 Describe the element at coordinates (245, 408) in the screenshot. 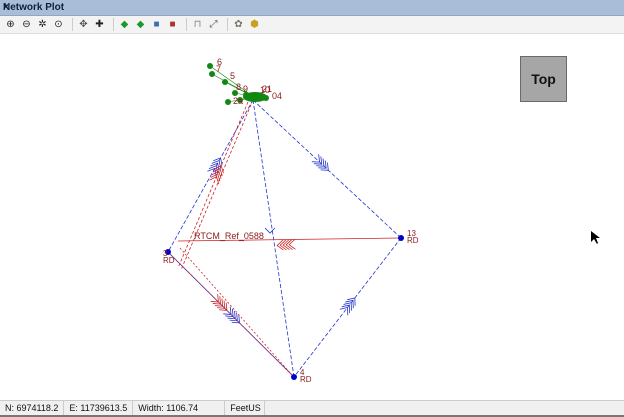

I see `status-units: FeetUS` at that location.